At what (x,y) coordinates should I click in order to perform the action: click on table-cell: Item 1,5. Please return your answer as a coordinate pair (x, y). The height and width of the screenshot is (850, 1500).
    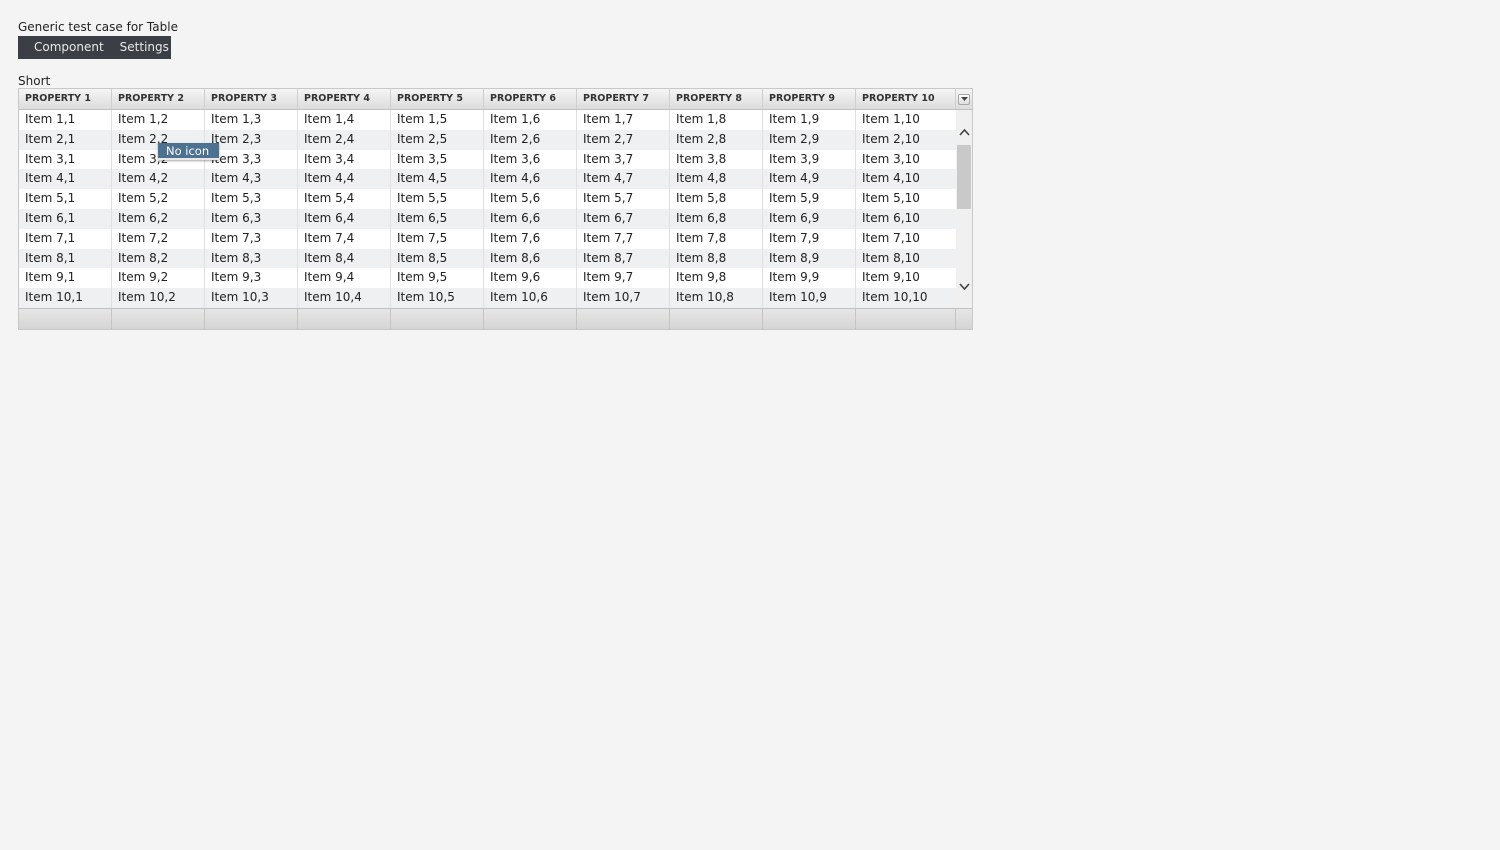
    Looking at the image, I should click on (437, 120).